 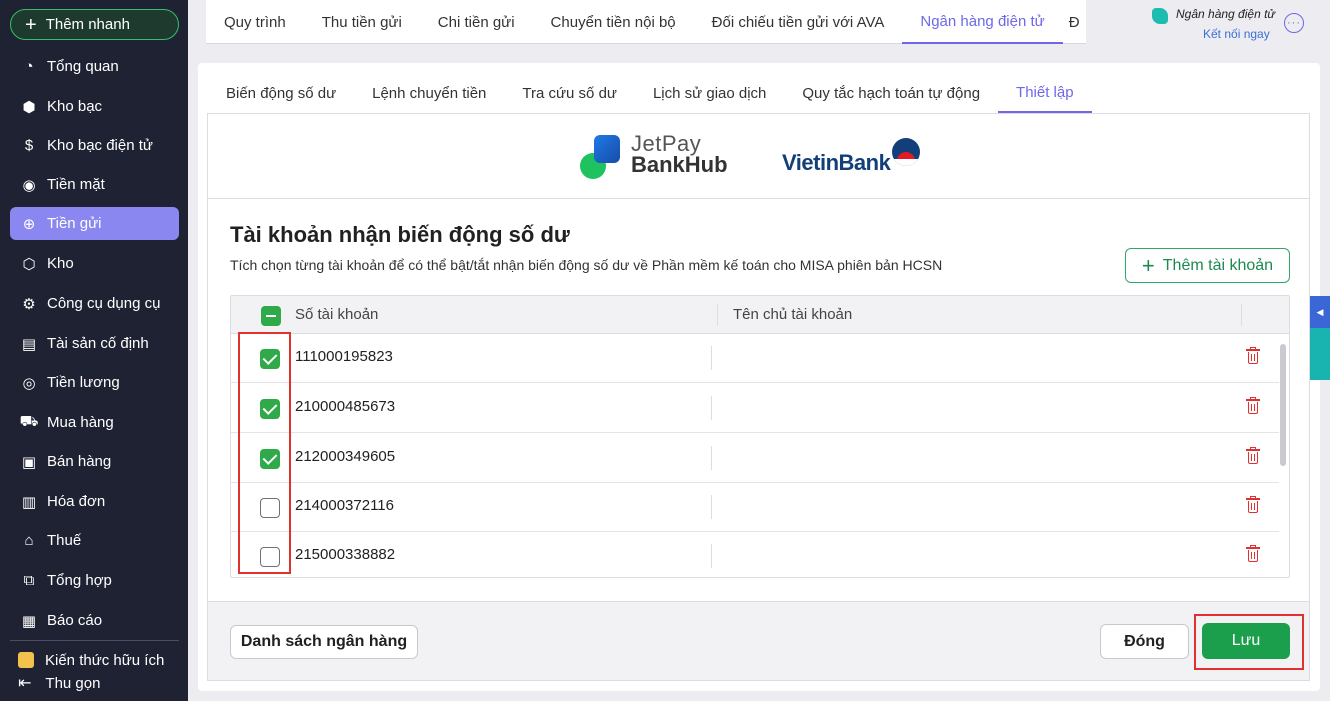 I want to click on lightbulb-icon, so click(x=26, y=660).